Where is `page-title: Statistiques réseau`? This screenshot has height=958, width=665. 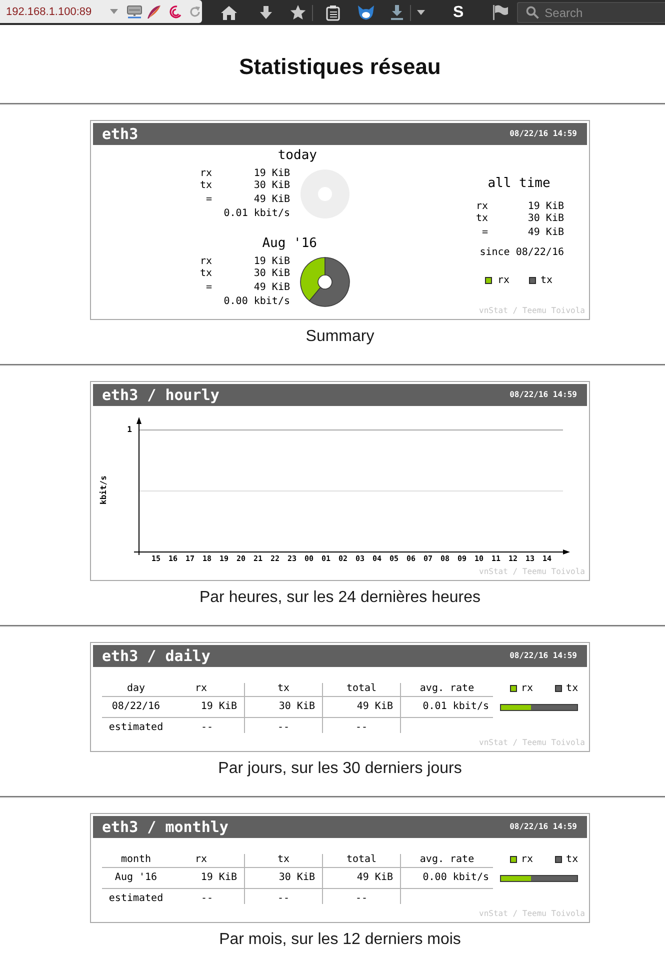
page-title: Statistiques réseau is located at coordinates (340, 67).